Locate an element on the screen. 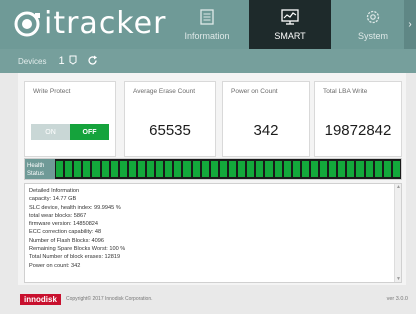 The image size is (416, 314). card-value: 65535 is located at coordinates (170, 130).